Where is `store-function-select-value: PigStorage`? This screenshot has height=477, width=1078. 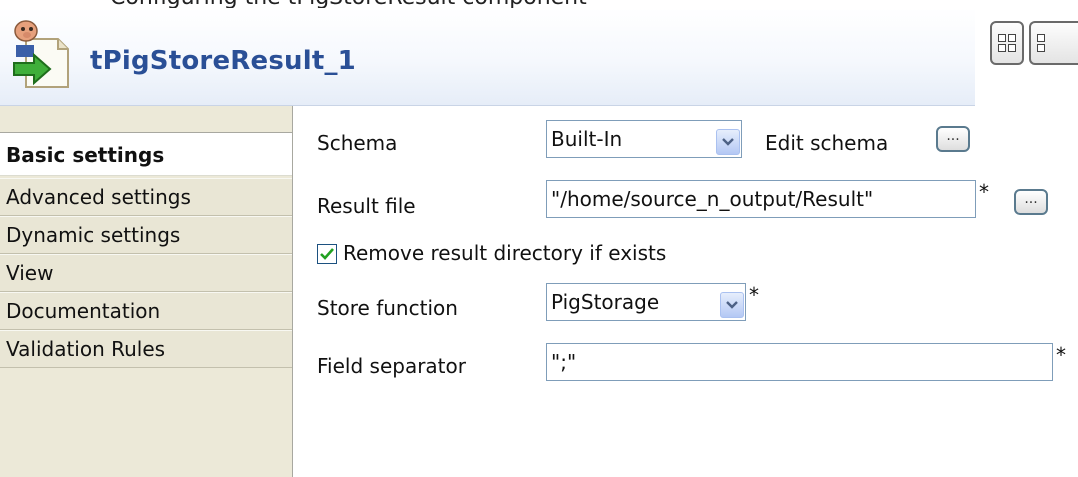
store-function-select-value: PigStorage is located at coordinates (605, 302).